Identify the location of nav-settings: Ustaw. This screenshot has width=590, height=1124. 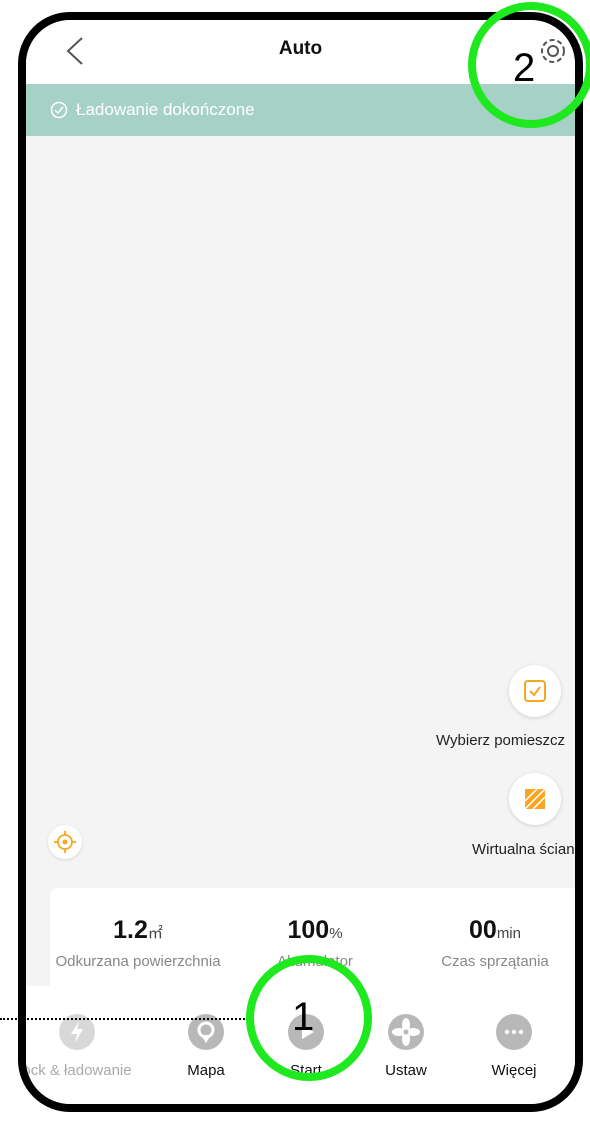
(406, 1046).